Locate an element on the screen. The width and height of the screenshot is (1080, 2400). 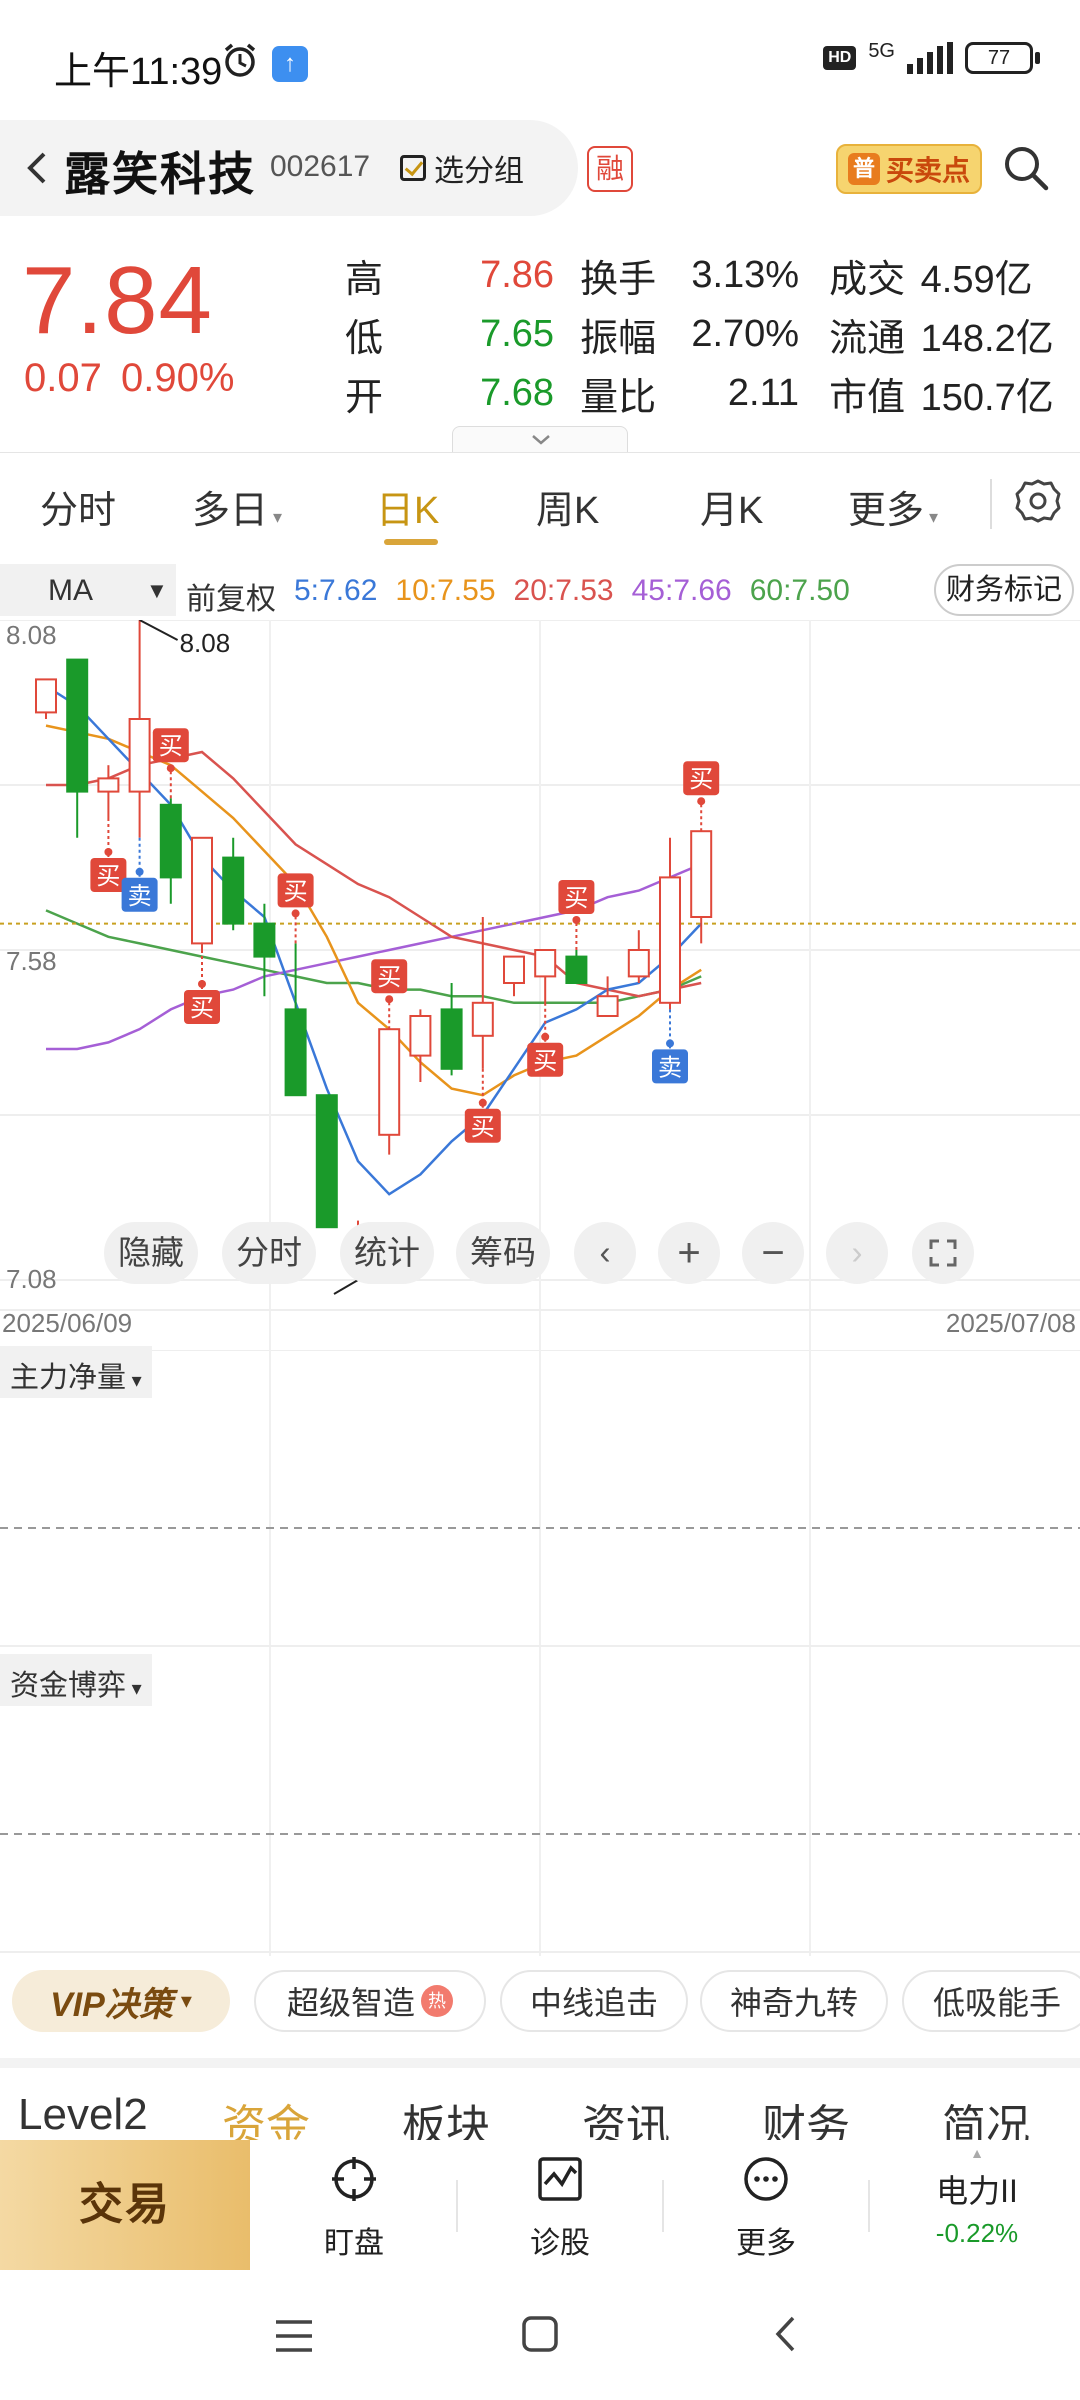
period-tabs: 分时 多日 ▾ 日K 周K 月K 更多 ▾ is located at coordinates (540, 504).